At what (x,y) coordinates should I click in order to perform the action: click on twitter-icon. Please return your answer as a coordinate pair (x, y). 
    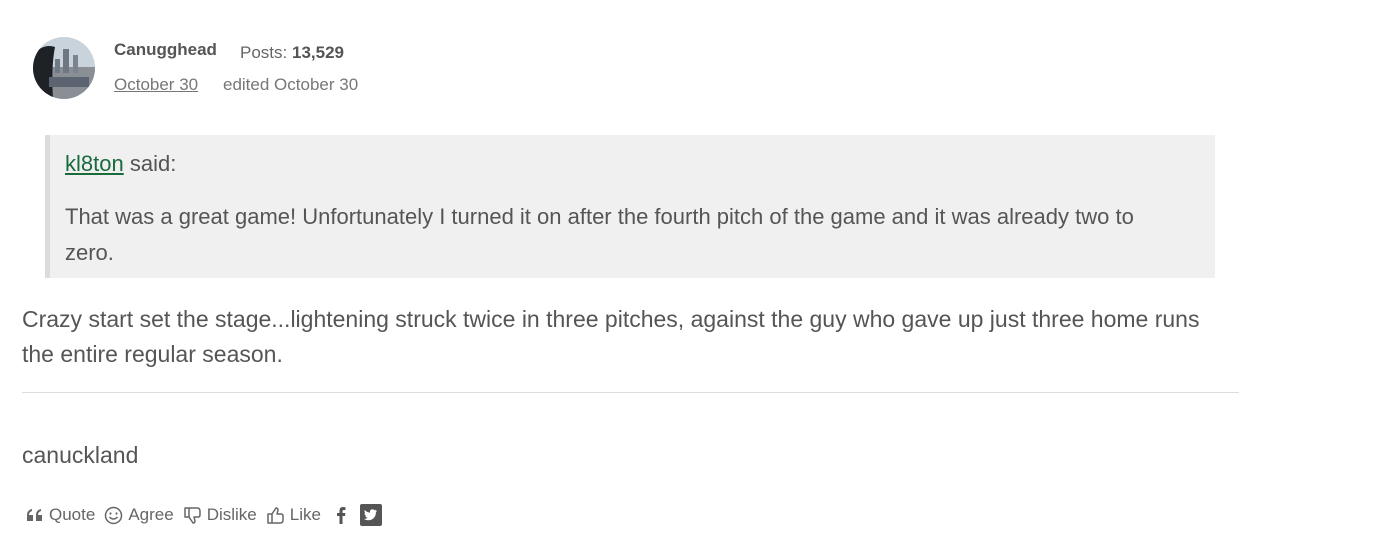
    Looking at the image, I should click on (370, 515).